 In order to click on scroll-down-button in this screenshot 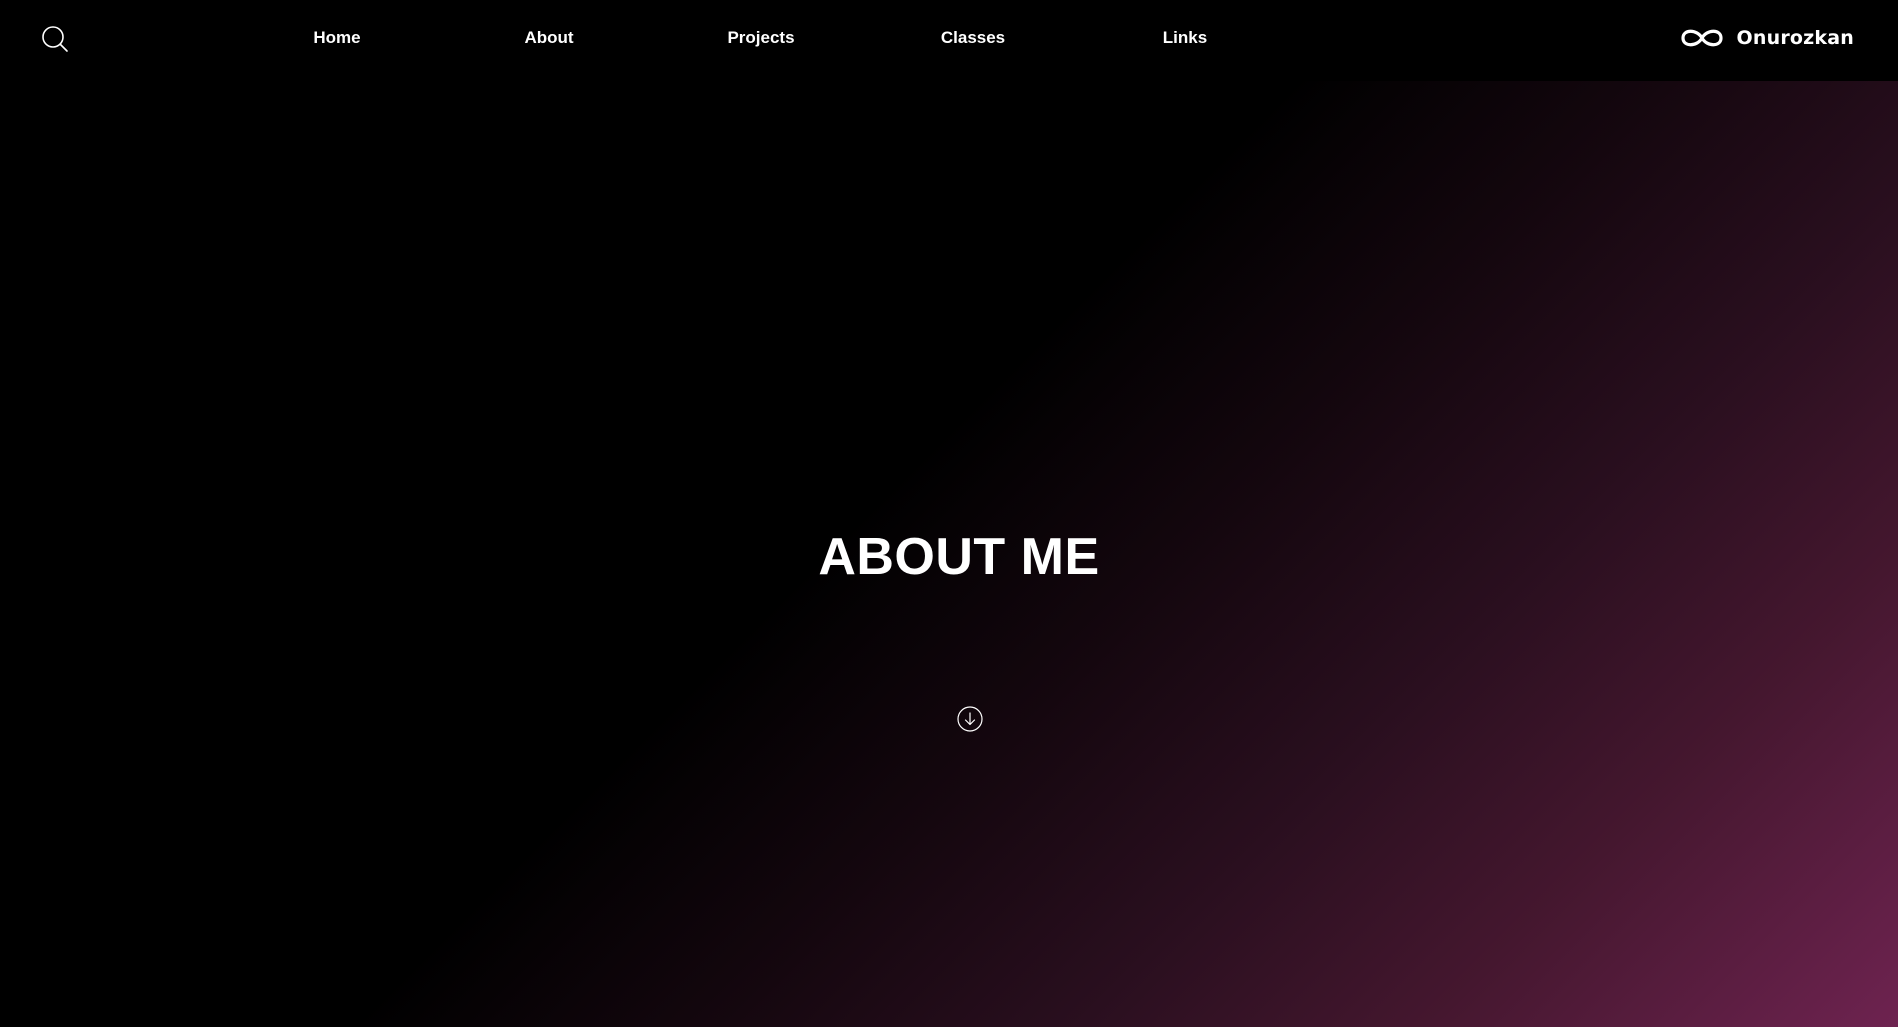, I will do `click(970, 719)`.